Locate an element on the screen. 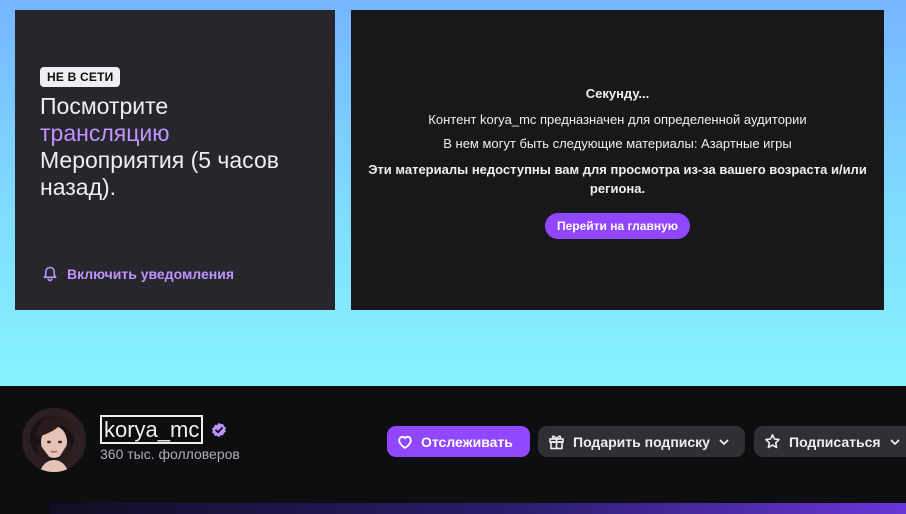 The width and height of the screenshot is (906, 514). bell-icon is located at coordinates (50, 274).